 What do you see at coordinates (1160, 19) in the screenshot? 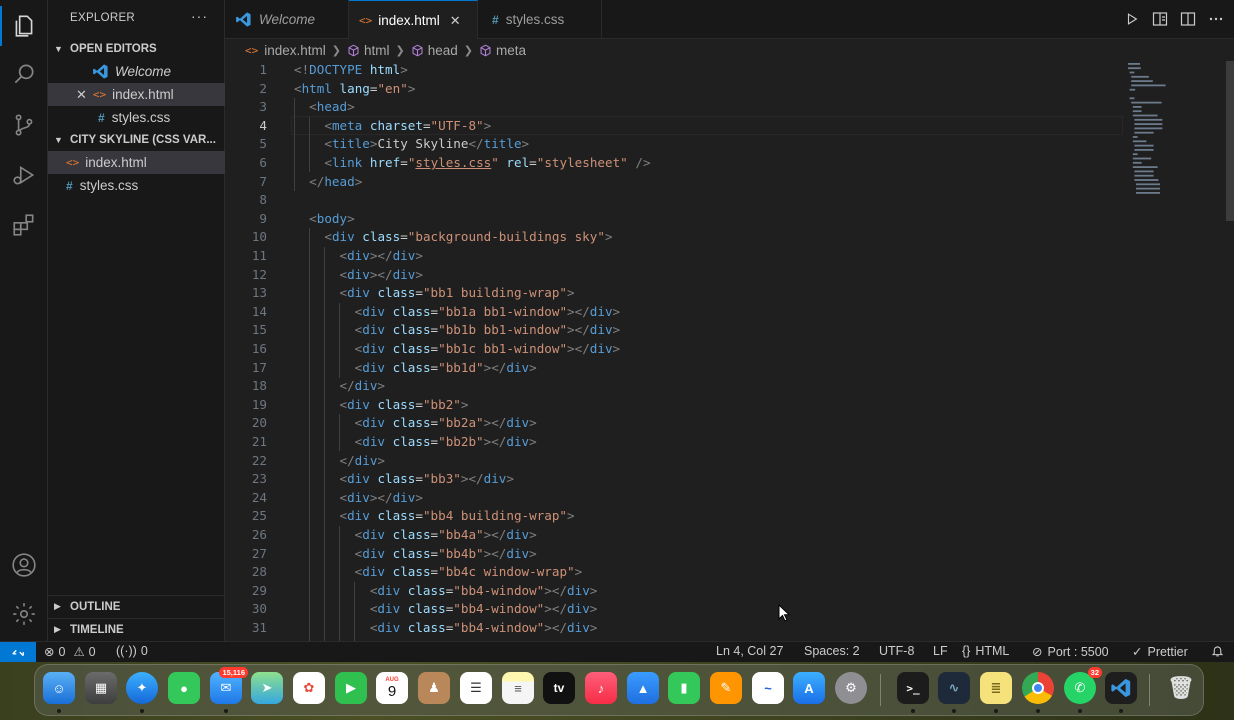
I see `open-preview-icon` at bounding box center [1160, 19].